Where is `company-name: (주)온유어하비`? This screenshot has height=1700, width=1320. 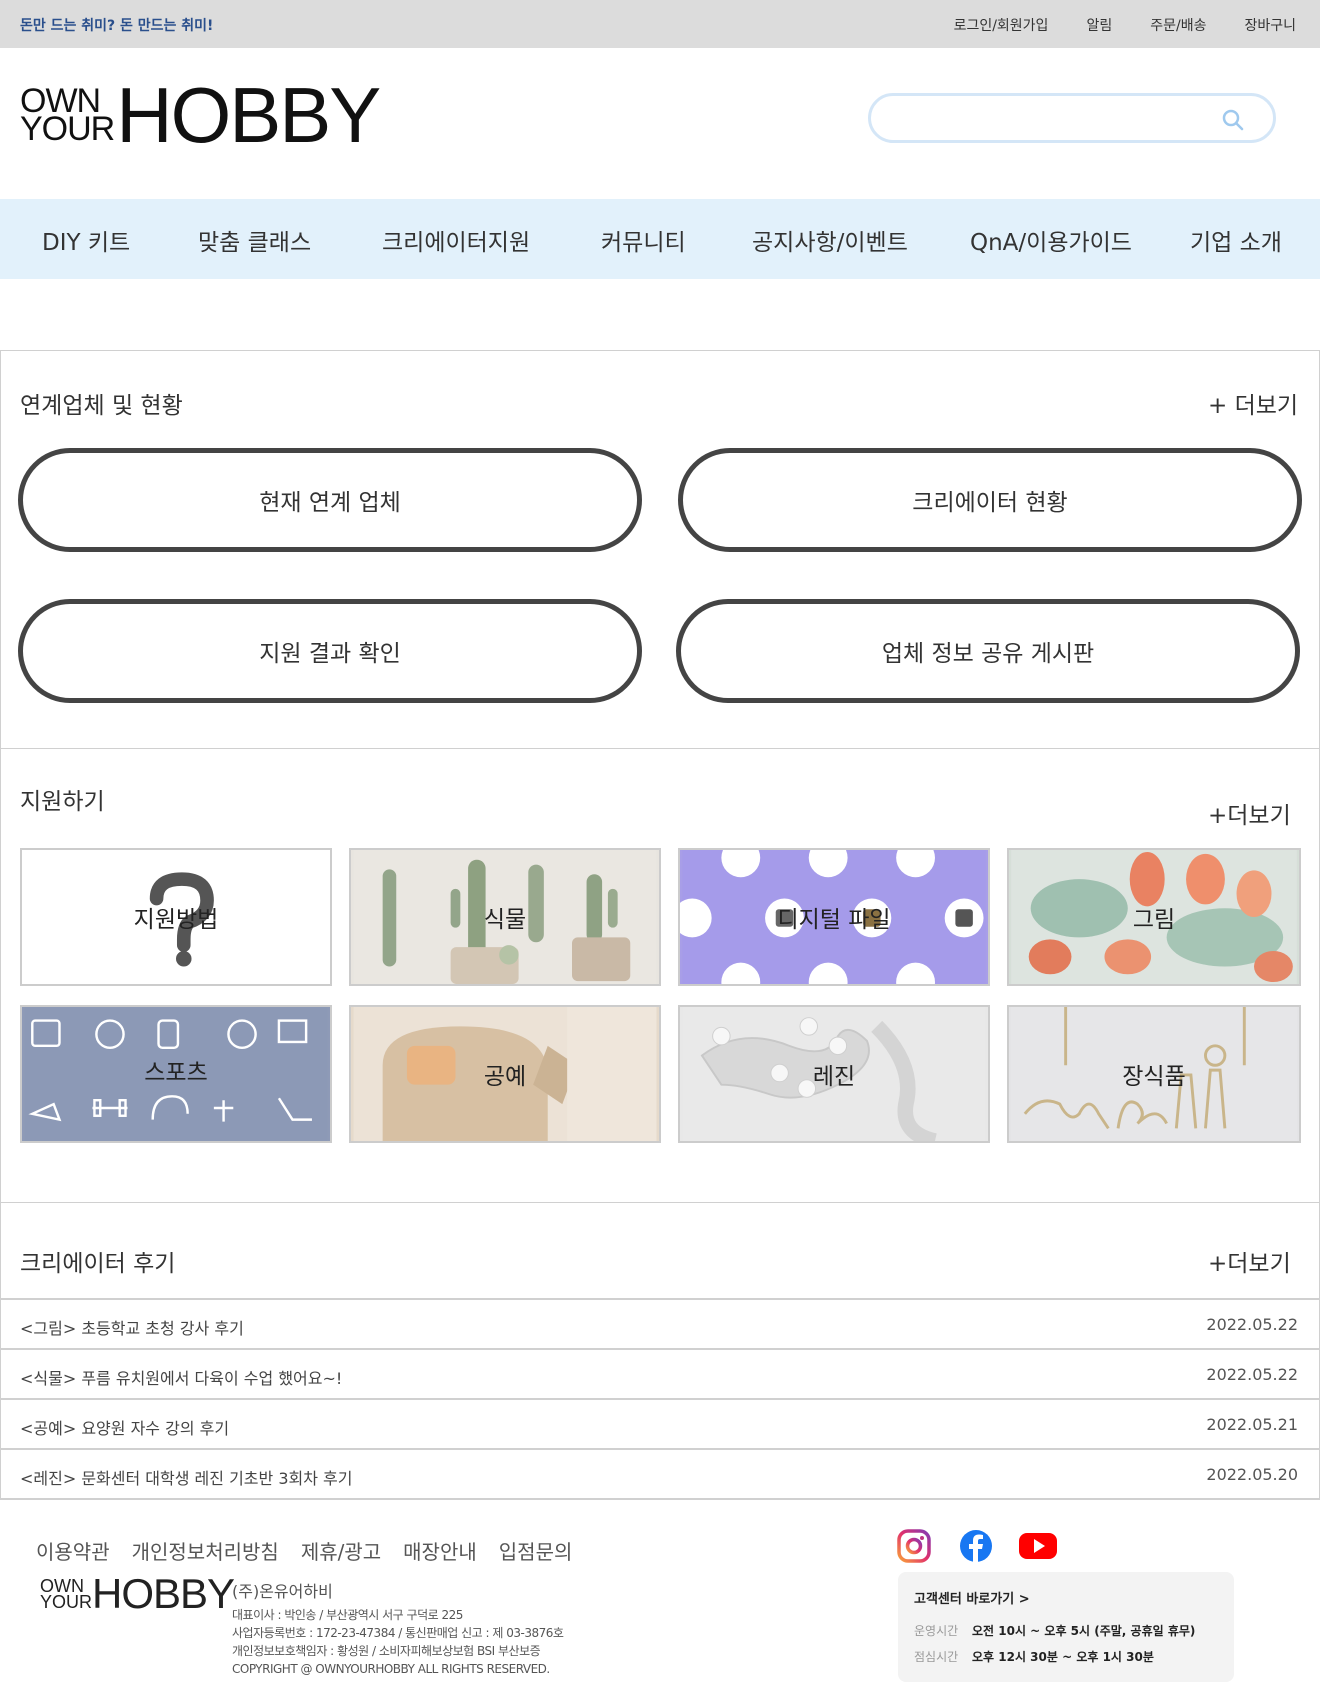 company-name: (주)온유어하비 is located at coordinates (282, 1591).